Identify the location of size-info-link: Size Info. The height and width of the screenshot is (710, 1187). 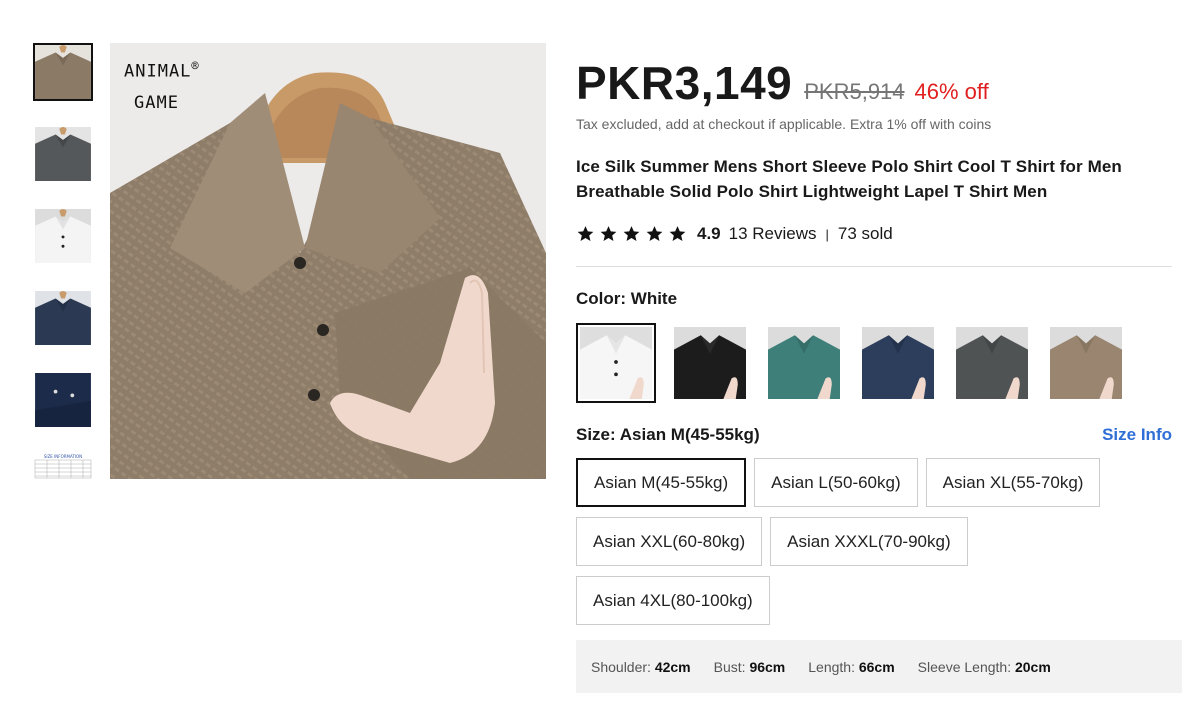
(1137, 435).